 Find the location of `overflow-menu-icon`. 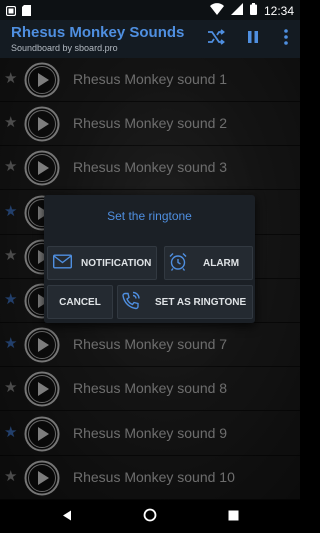

overflow-menu-icon is located at coordinates (286, 39).